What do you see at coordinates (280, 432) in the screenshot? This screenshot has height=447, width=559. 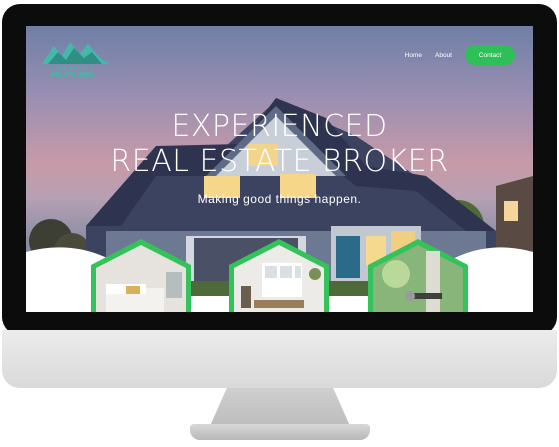 I see `monitor-base` at bounding box center [280, 432].